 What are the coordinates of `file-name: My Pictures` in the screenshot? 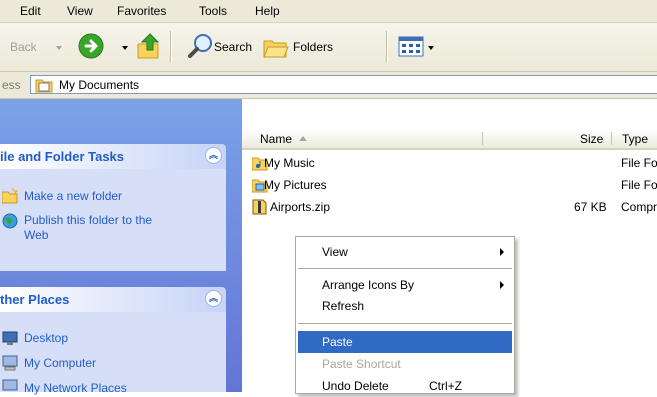 It's located at (295, 185).